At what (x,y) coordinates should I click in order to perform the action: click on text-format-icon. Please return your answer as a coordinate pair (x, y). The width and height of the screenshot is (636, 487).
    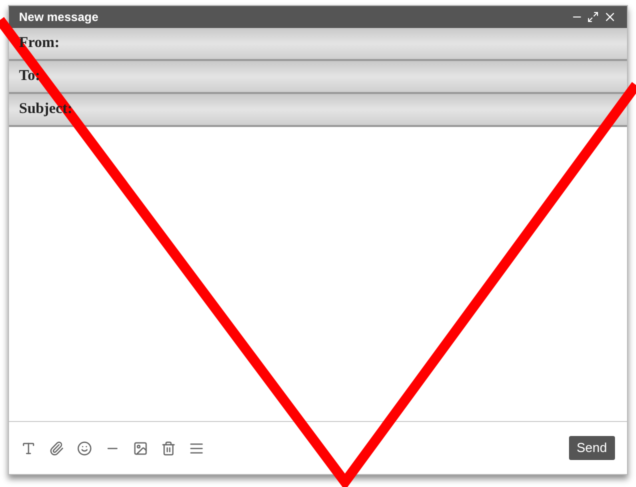
    Looking at the image, I should click on (28, 448).